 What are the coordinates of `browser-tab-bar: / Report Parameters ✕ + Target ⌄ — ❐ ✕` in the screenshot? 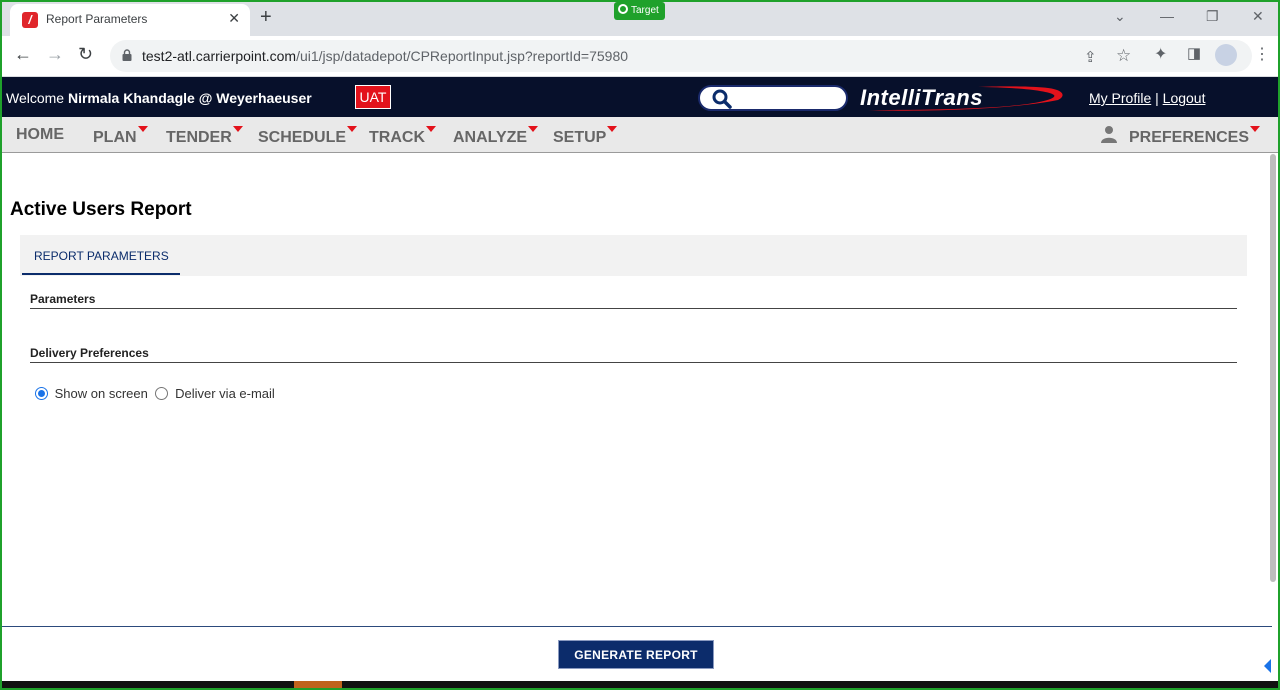 It's located at (640, 19).